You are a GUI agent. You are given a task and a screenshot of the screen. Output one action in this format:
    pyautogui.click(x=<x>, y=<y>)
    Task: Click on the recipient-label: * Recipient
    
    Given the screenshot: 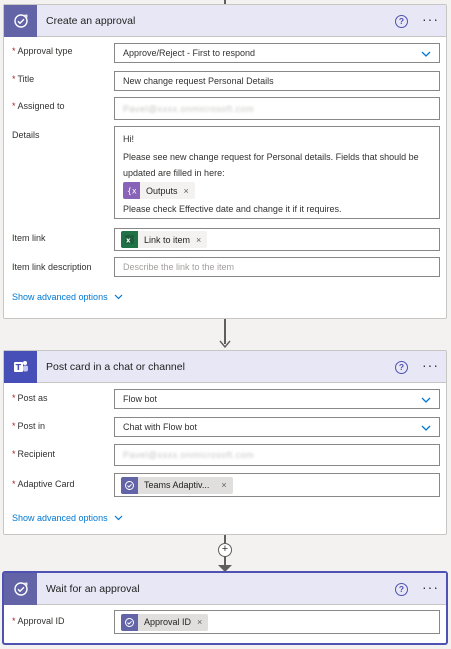 What is the action you would take?
    pyautogui.click(x=34, y=454)
    